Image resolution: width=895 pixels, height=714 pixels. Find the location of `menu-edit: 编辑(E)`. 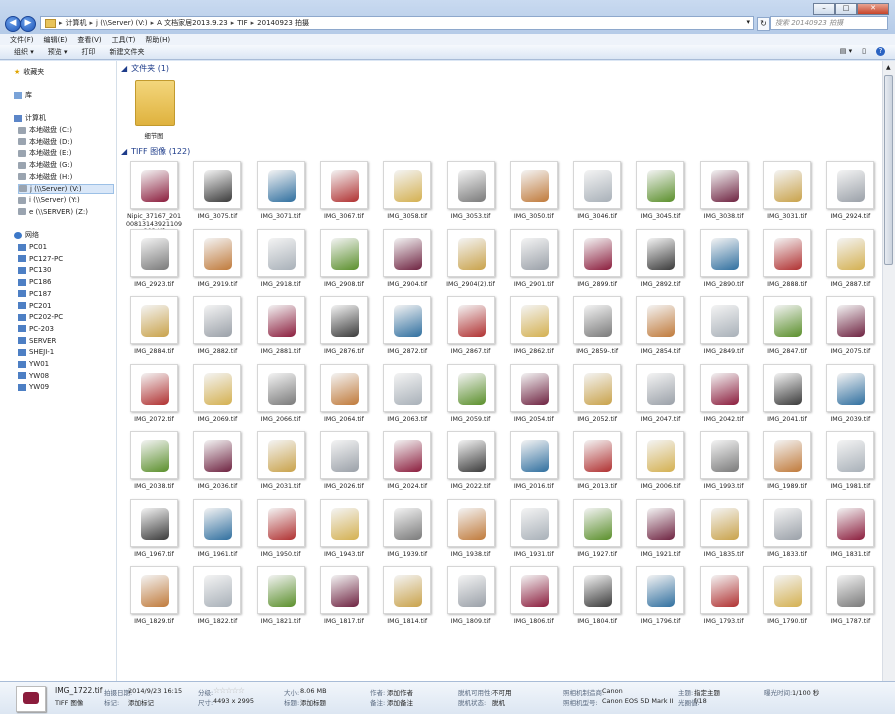

menu-edit: 编辑(E) is located at coordinates (56, 40).